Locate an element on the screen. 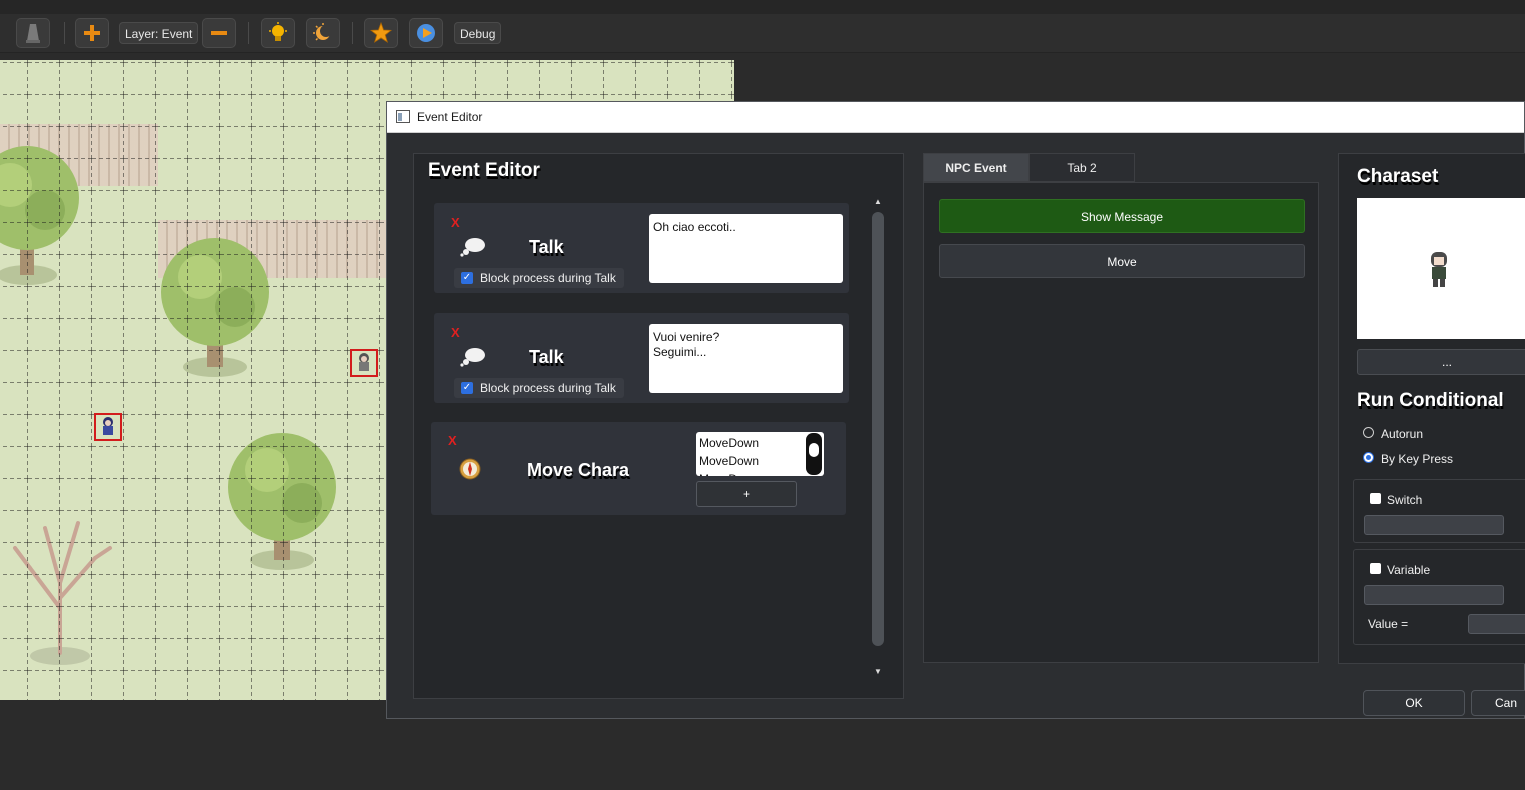 Image resolution: width=1525 pixels, height=790 pixels. show-message-button: Show Message is located at coordinates (1122, 216).